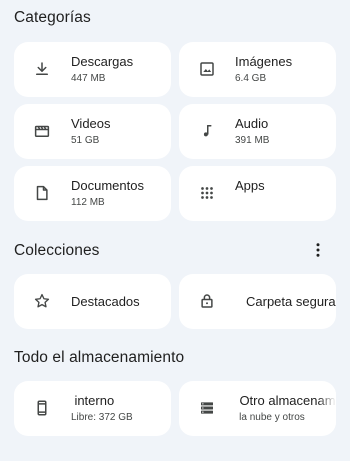 The image size is (350, 461). I want to click on category-card-audio: Audio 391 MB, so click(257, 131).